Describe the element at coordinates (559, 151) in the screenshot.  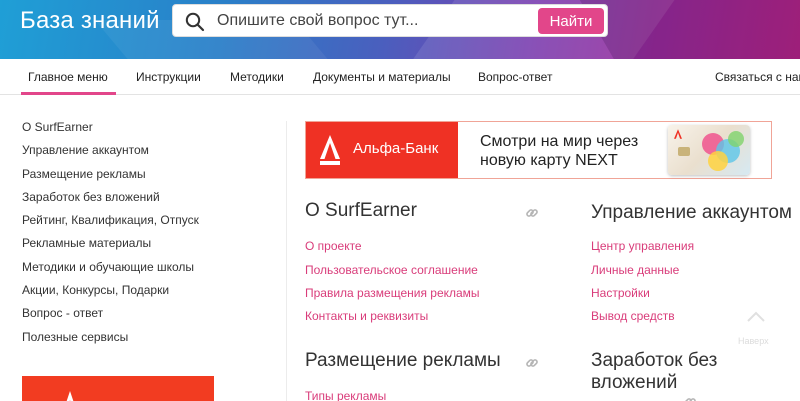
I see `ad-text: Смотри на мир через новую карту NEXT` at that location.